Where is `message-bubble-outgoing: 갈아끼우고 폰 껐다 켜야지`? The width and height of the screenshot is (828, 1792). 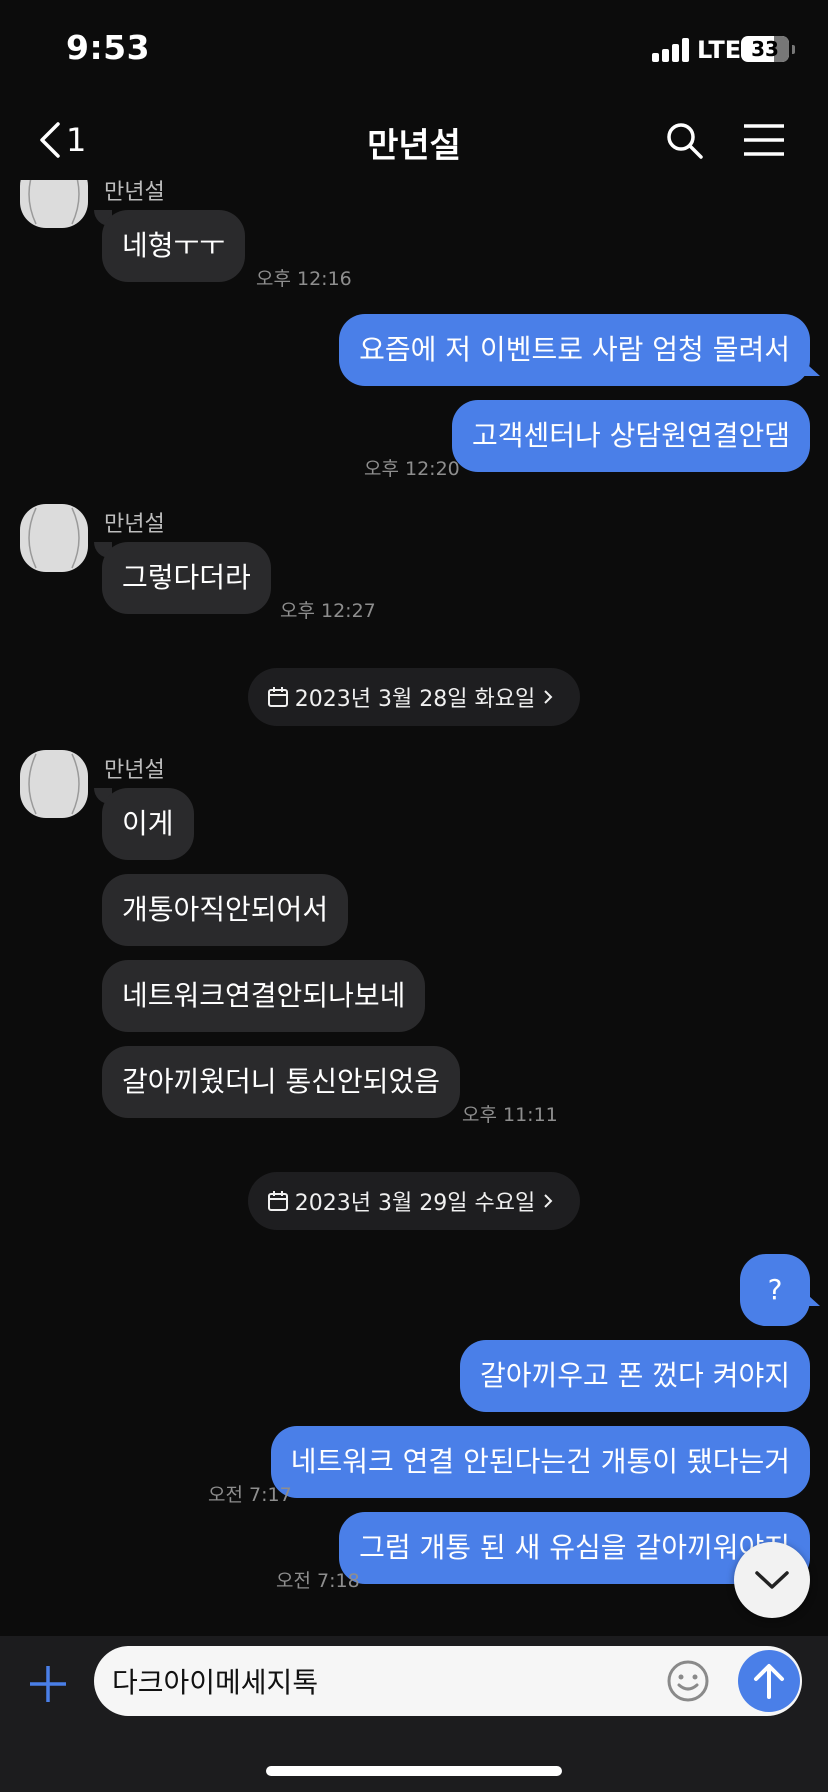 message-bubble-outgoing: 갈아끼우고 폰 껐다 켜야지 is located at coordinates (634, 1376).